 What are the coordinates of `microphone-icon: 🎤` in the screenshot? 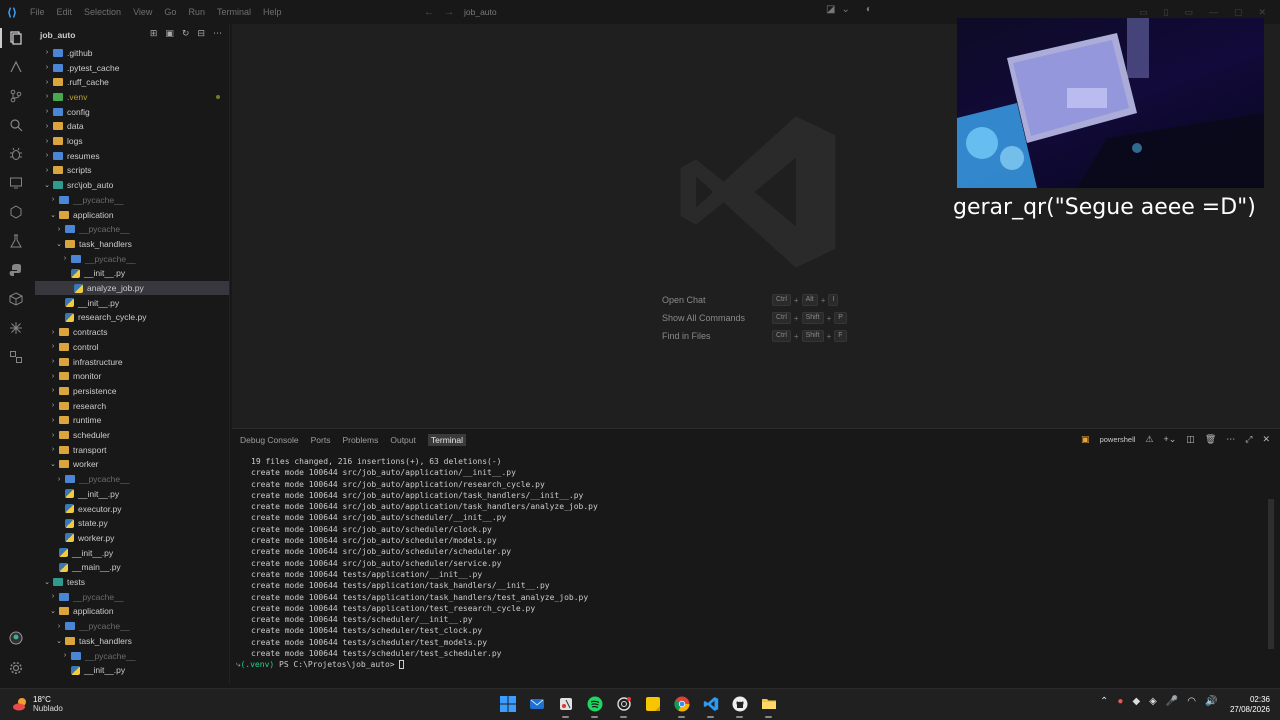 It's located at (1172, 701).